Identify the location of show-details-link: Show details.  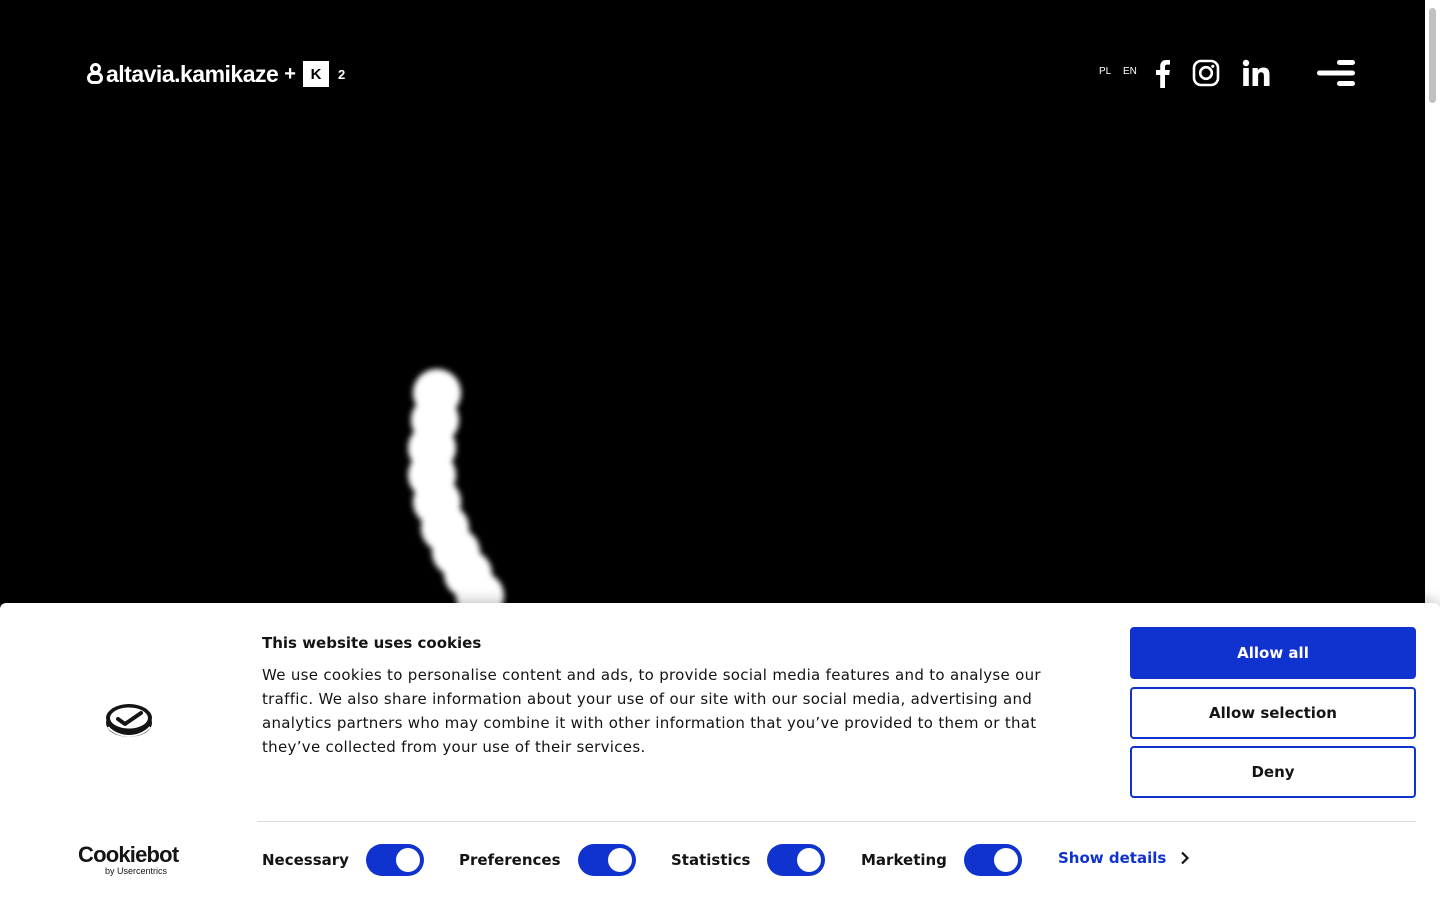
(1124, 858).